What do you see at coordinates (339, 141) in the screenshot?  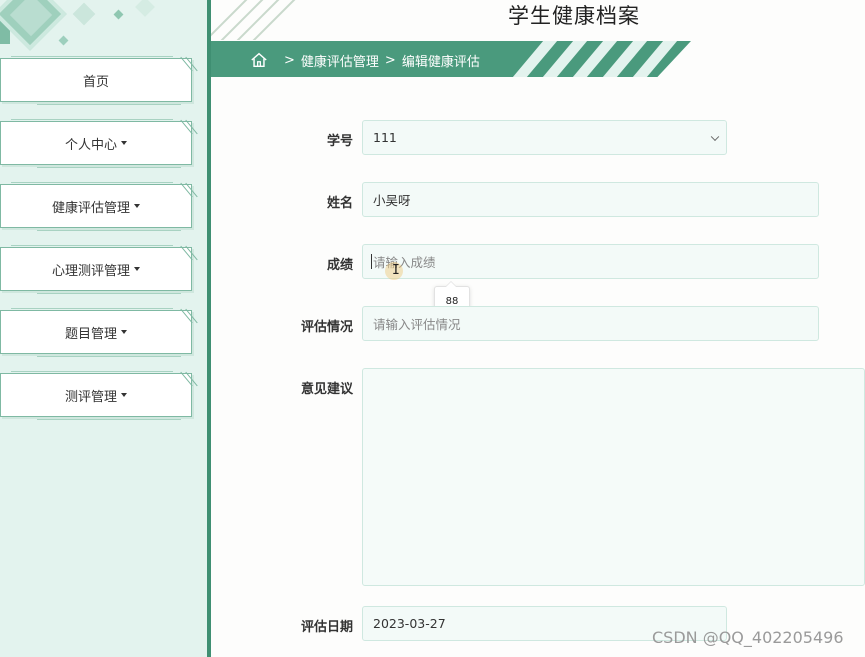 I see `student-id-label: 学号` at bounding box center [339, 141].